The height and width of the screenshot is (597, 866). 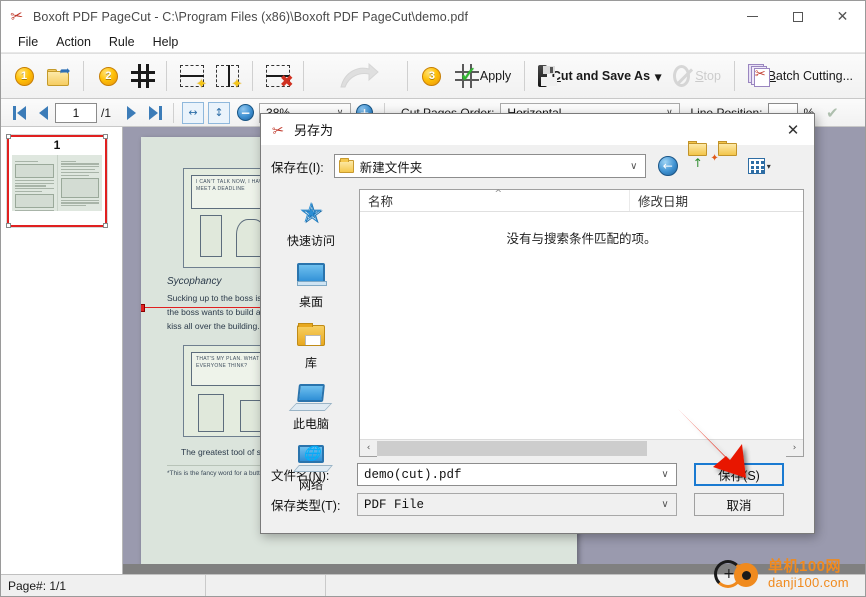 What do you see at coordinates (76, 112) in the screenshot?
I see `page-number-input` at bounding box center [76, 112].